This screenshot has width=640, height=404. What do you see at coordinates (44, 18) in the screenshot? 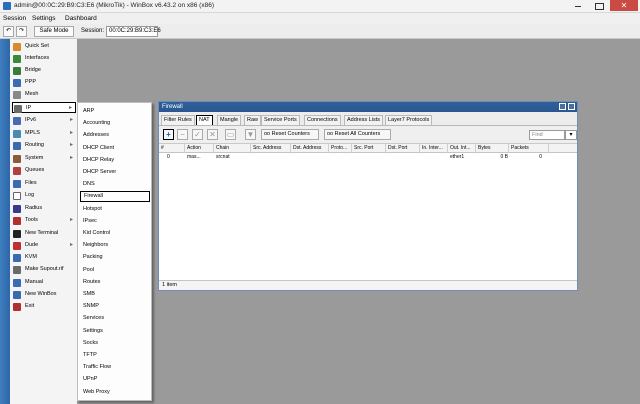
I see `menu-settings: Settings` at bounding box center [44, 18].